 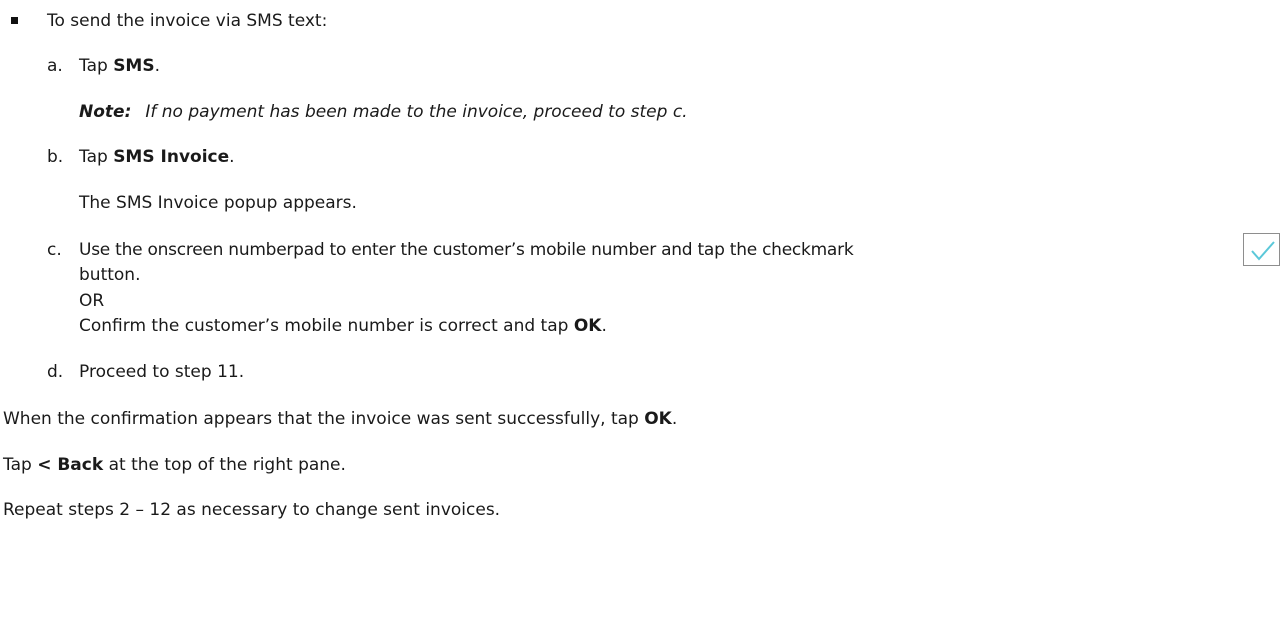 I want to click on step-c-confirm-post: ., so click(x=604, y=326).